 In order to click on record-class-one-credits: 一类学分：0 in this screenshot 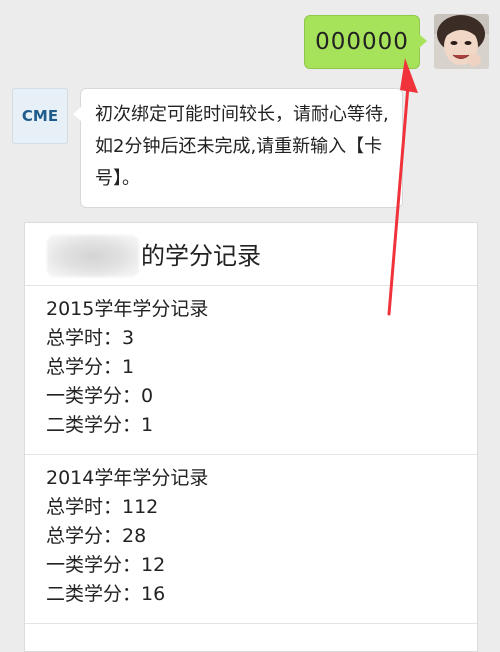, I will do `click(100, 396)`.